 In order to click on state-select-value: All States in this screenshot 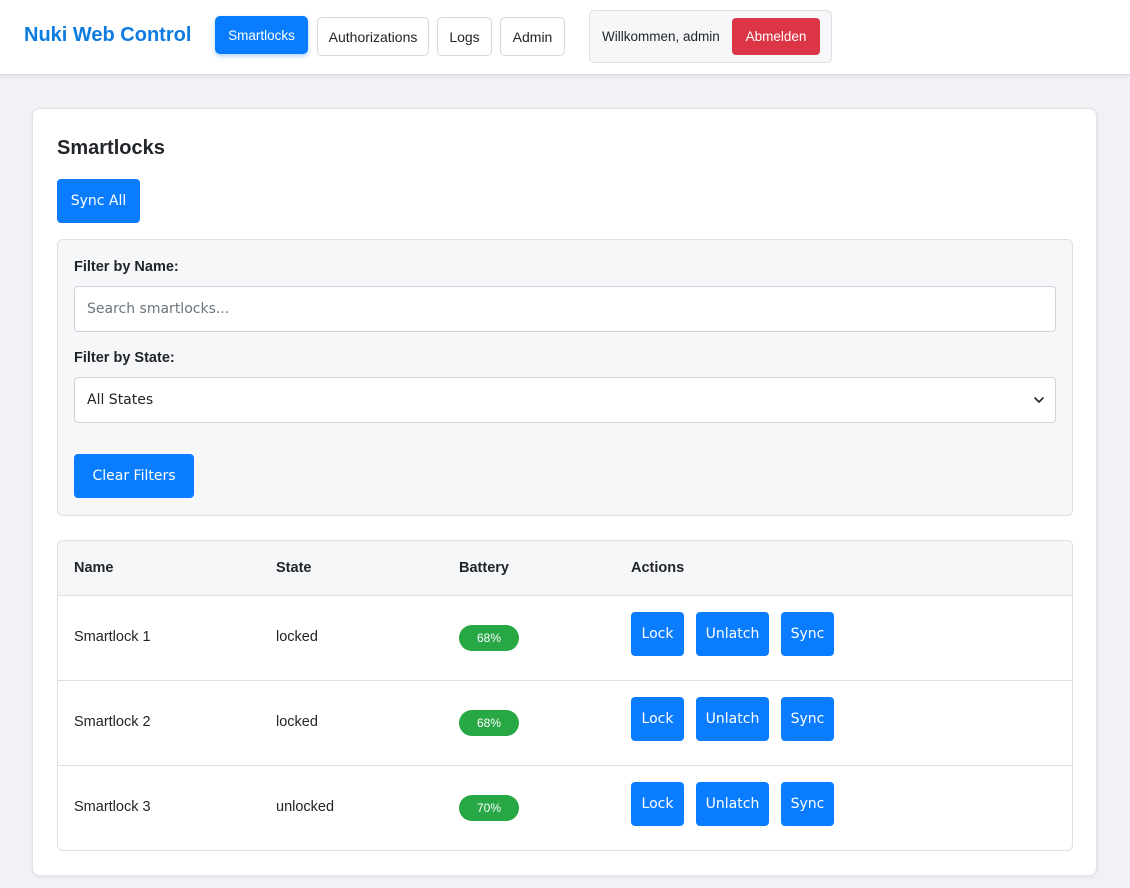, I will do `click(120, 400)`.